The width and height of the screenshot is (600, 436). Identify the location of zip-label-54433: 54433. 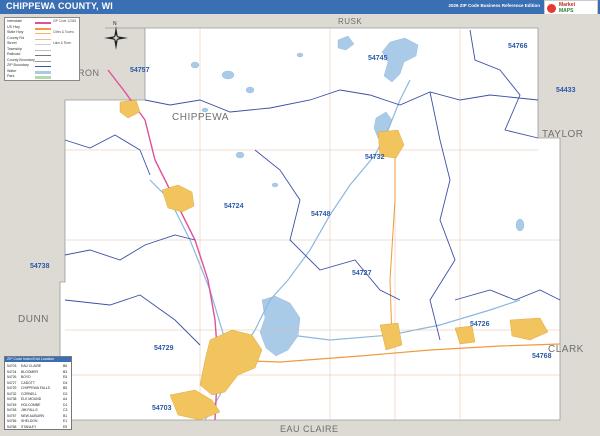
(566, 90).